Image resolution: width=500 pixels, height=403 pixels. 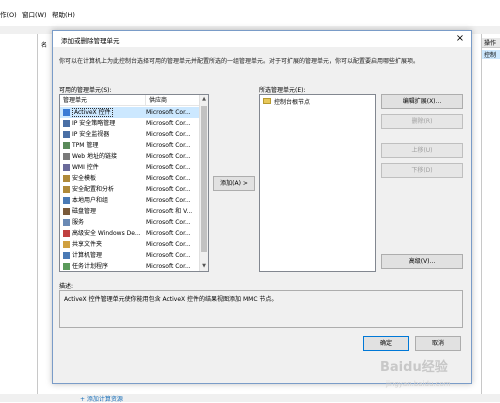 What do you see at coordinates (422, 150) in the screenshot?
I see `move-up-button: 上移(U)` at bounding box center [422, 150].